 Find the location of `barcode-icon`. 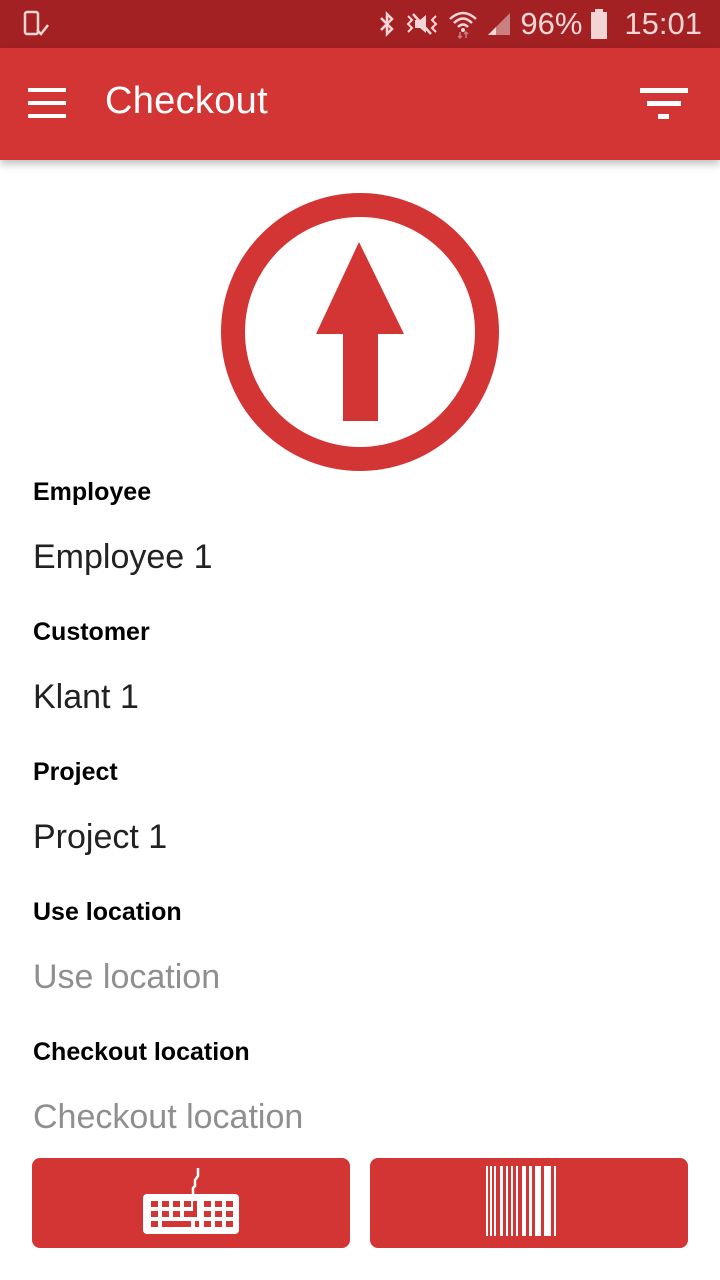

barcode-icon is located at coordinates (529, 1203).